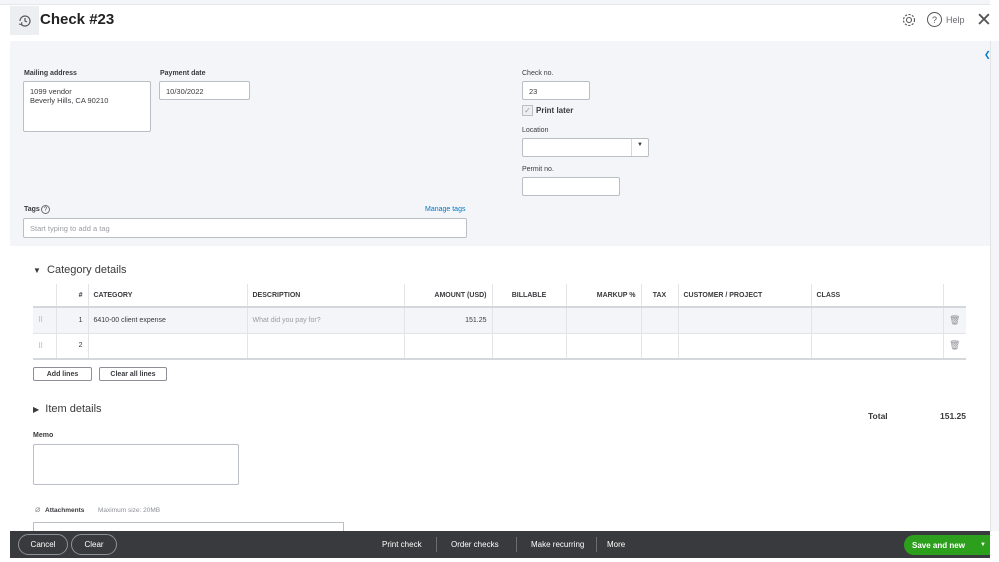 The height and width of the screenshot is (562, 999). Describe the element at coordinates (448, 296) in the screenshot. I see `col-amount: AMOUNT (USD)` at that location.